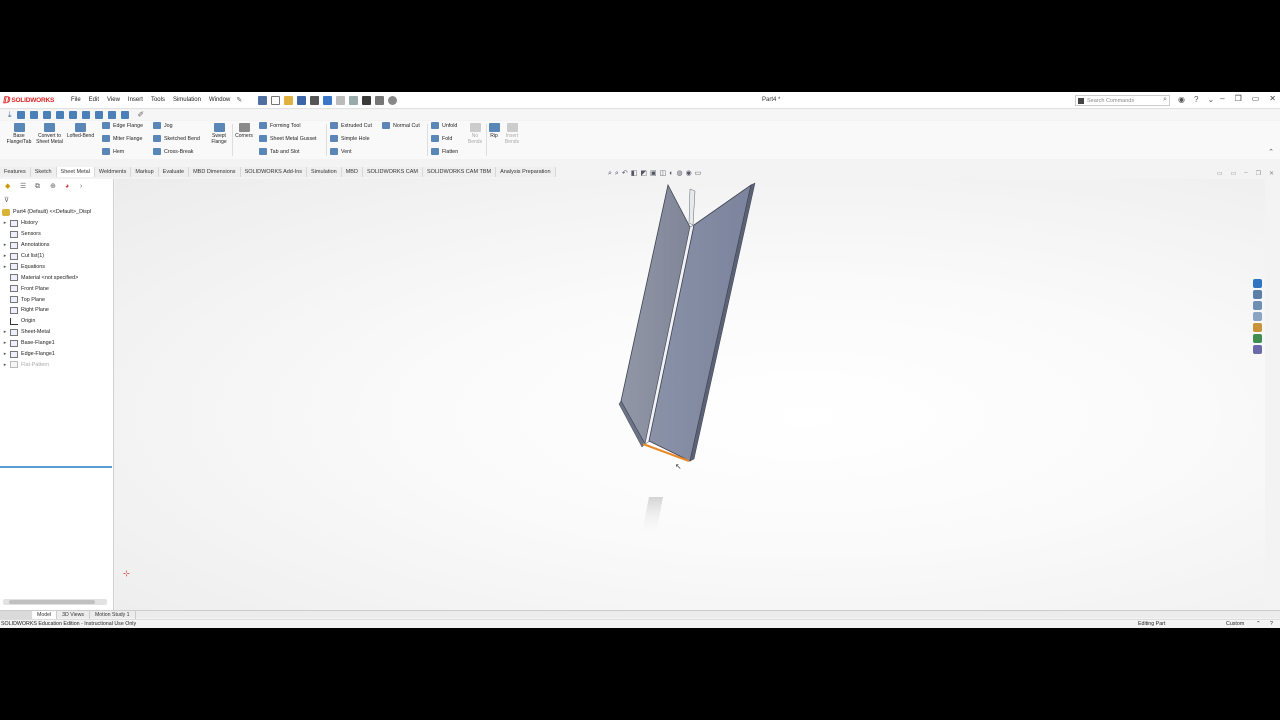 The height and width of the screenshot is (720, 1280). Describe the element at coordinates (57, 332) in the screenshot. I see `tree-item-sheet-metal: ▸ Sheet-Metal` at that location.